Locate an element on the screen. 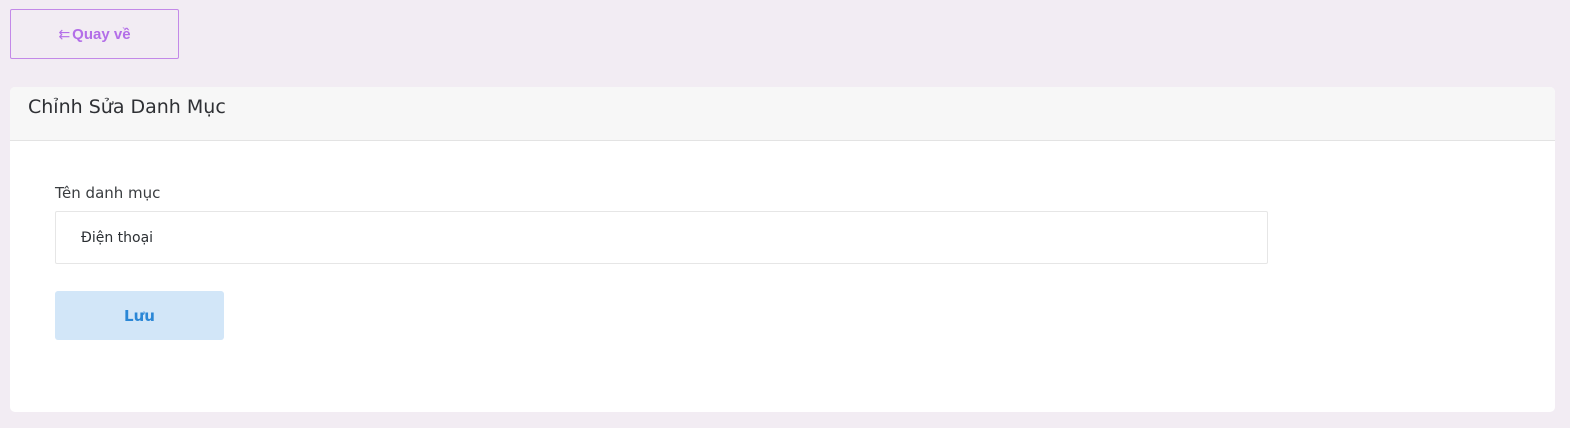 This screenshot has height=428, width=1570. back-button-label: Quay về is located at coordinates (101, 34).